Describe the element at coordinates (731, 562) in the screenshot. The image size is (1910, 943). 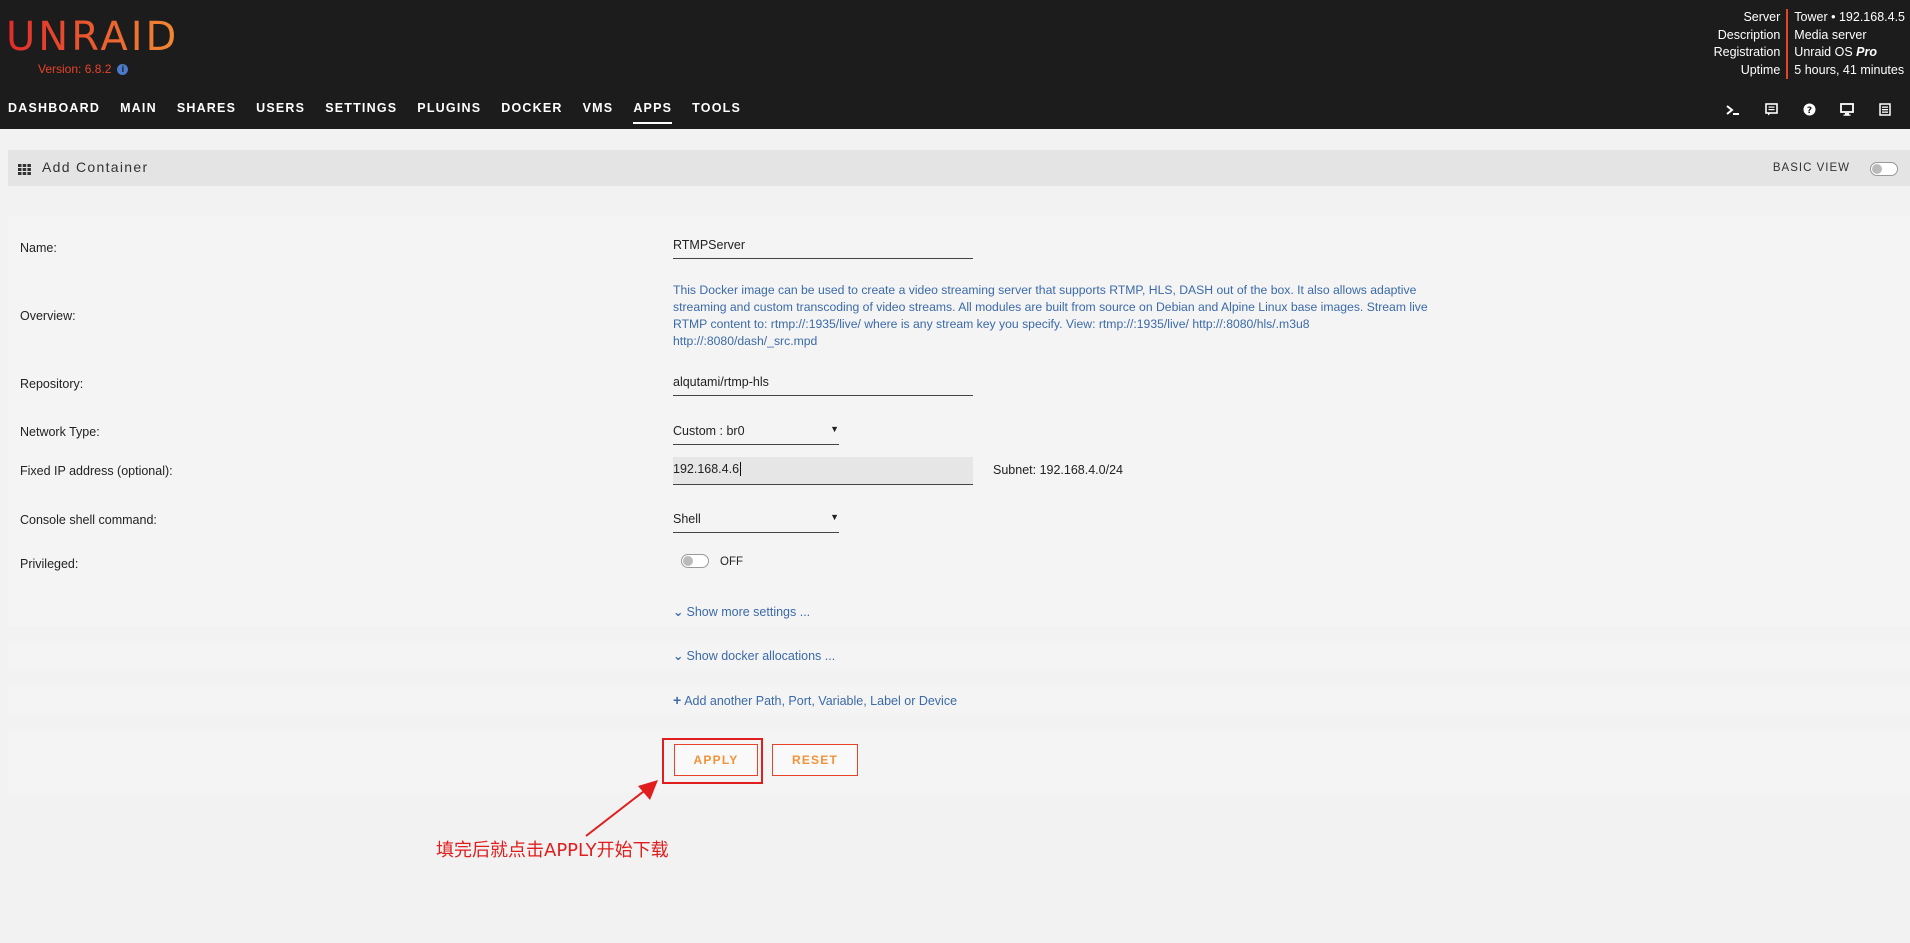
I see `privileged-state: OFF` at that location.